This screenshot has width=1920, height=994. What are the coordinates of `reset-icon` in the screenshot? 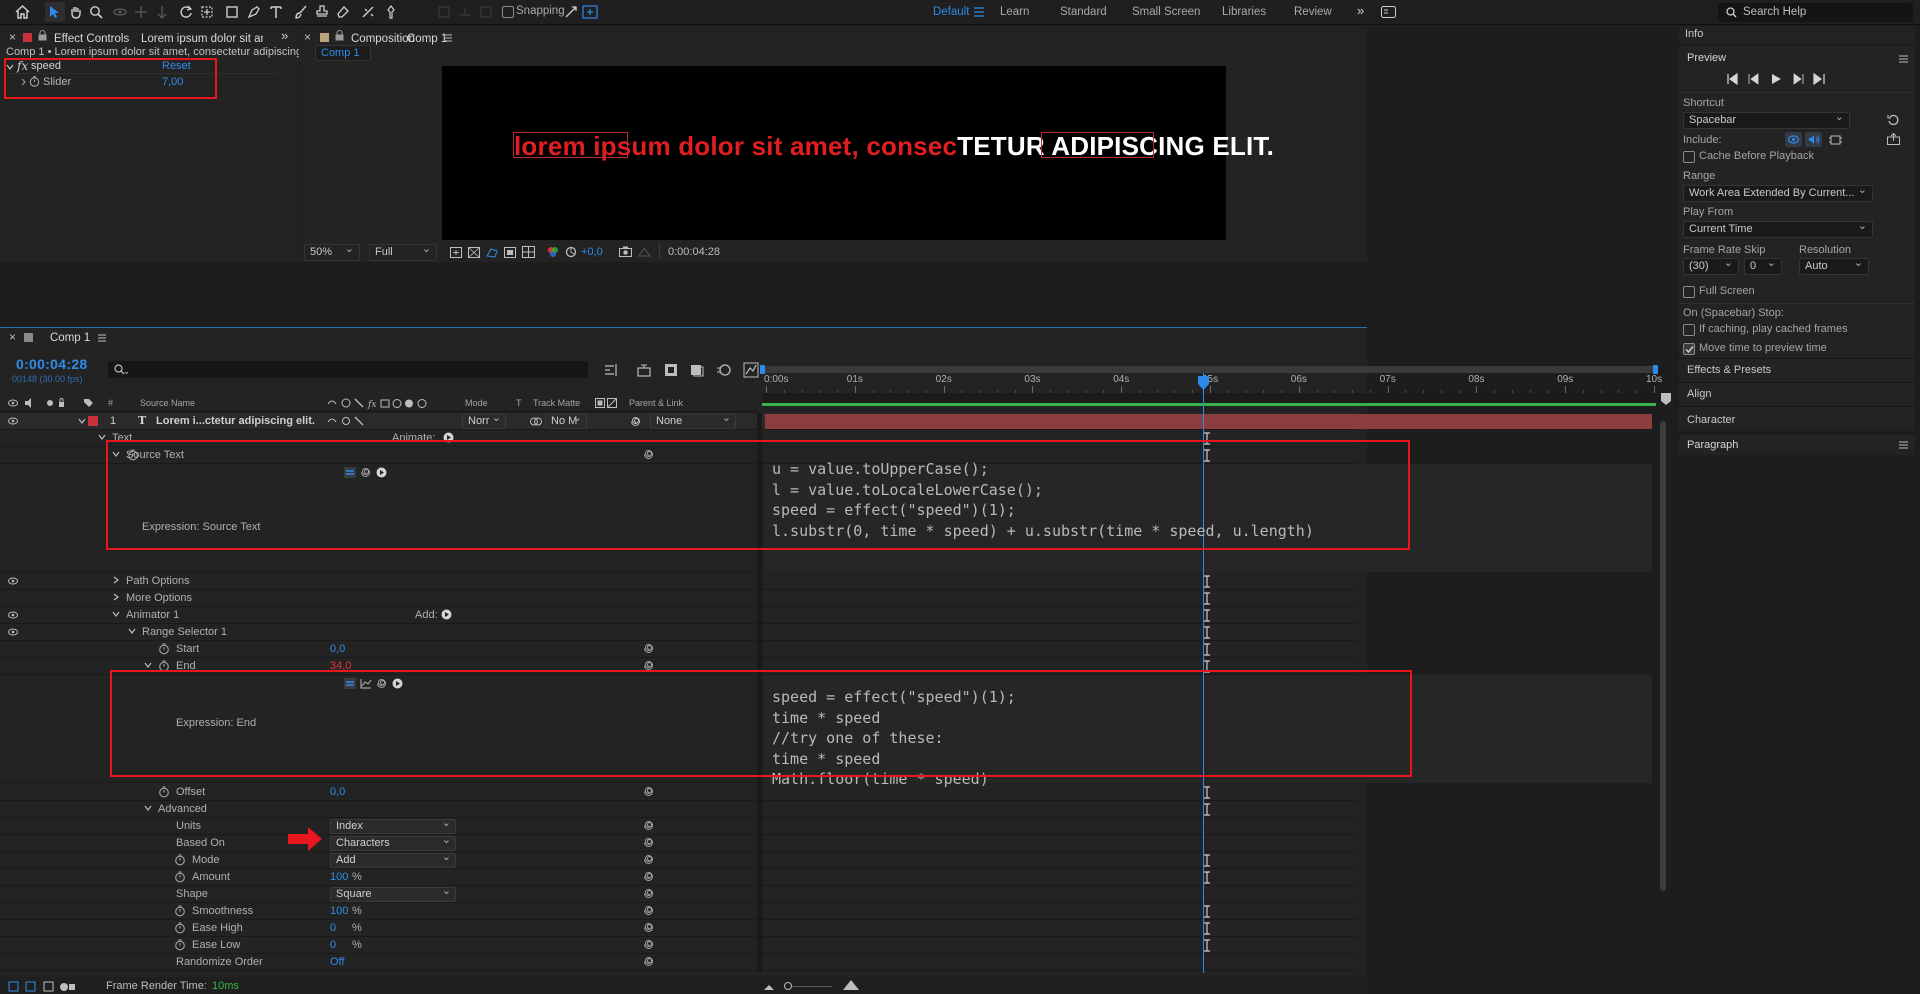 It's located at (1893, 120).